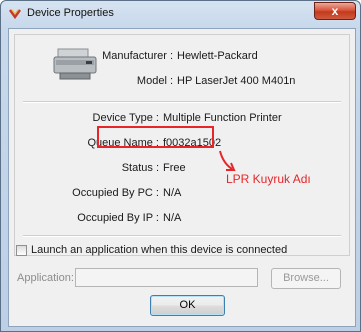  What do you see at coordinates (118, 218) in the screenshot?
I see `occupied-ip-label: Occupied By IP :` at bounding box center [118, 218].